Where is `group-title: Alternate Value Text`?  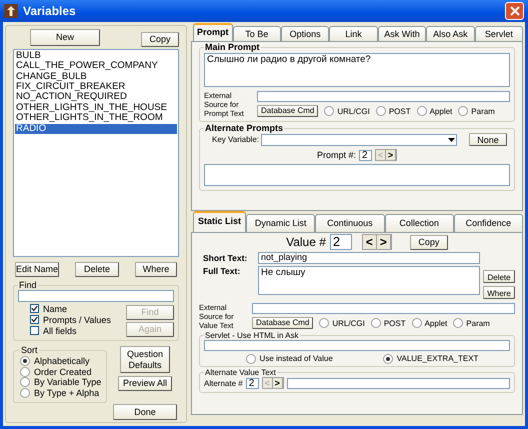
group-title: Alternate Value Text is located at coordinates (240, 372).